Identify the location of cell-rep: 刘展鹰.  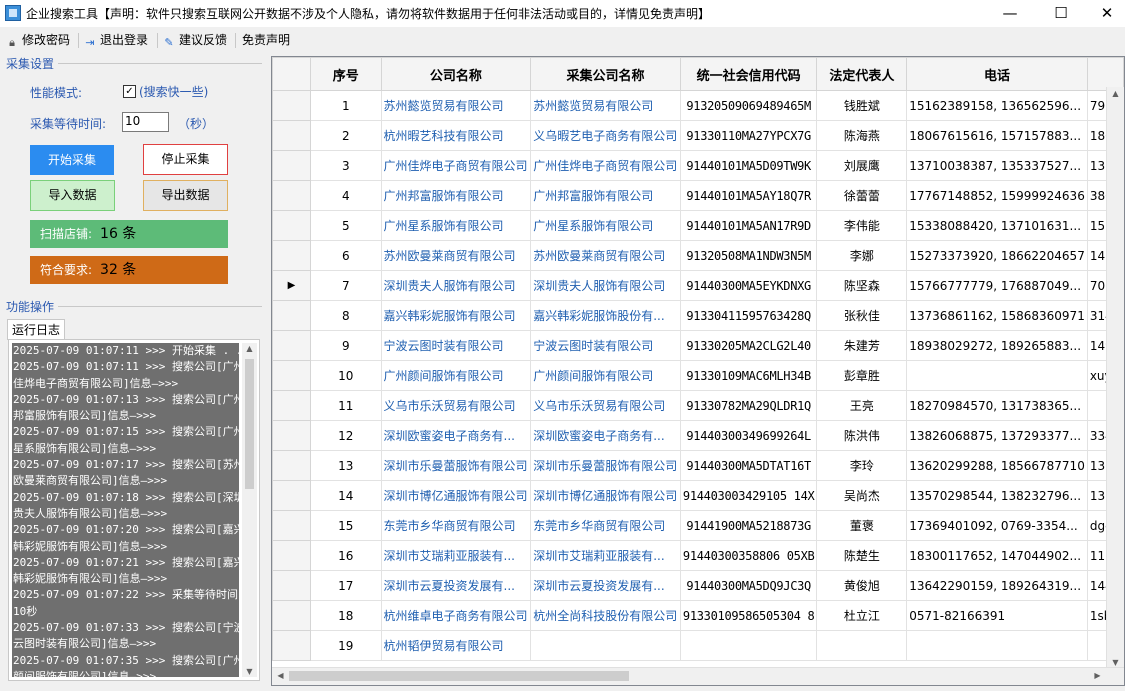
(862, 165).